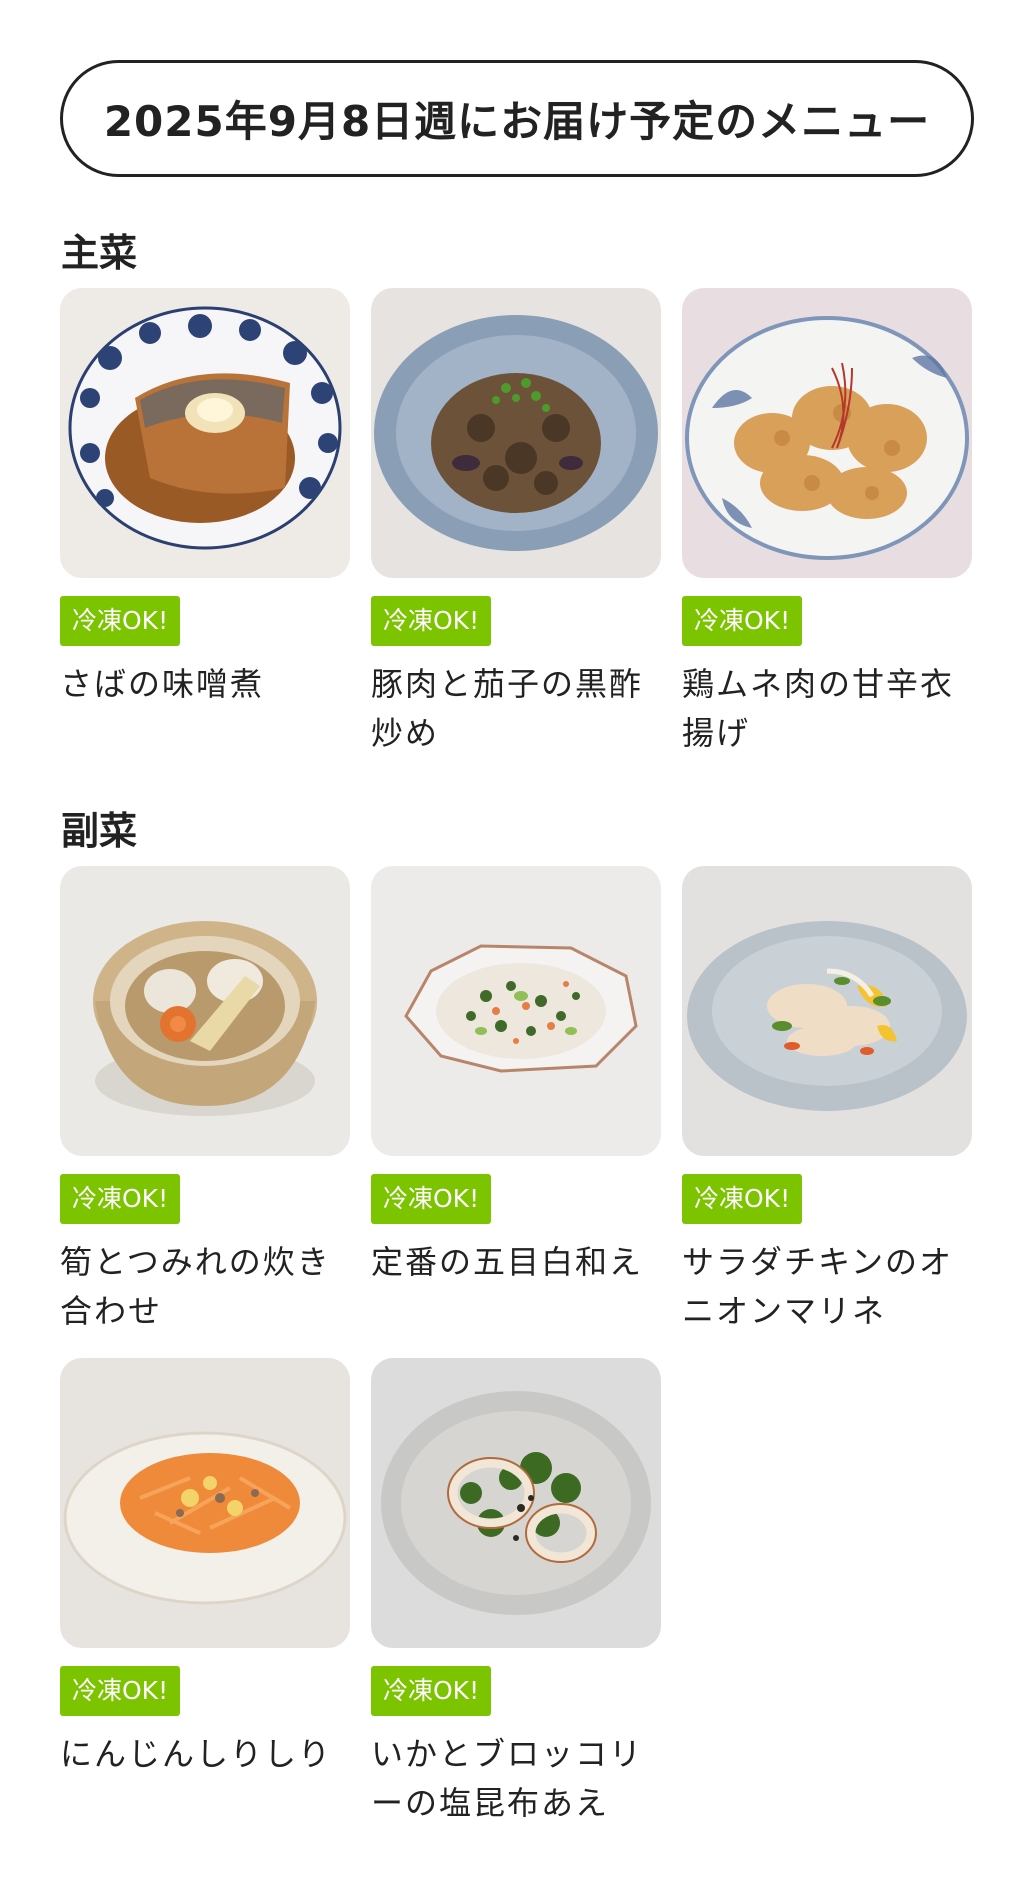 The image size is (1035, 1886). I want to click on dish-photo-bamboo, so click(205, 1011).